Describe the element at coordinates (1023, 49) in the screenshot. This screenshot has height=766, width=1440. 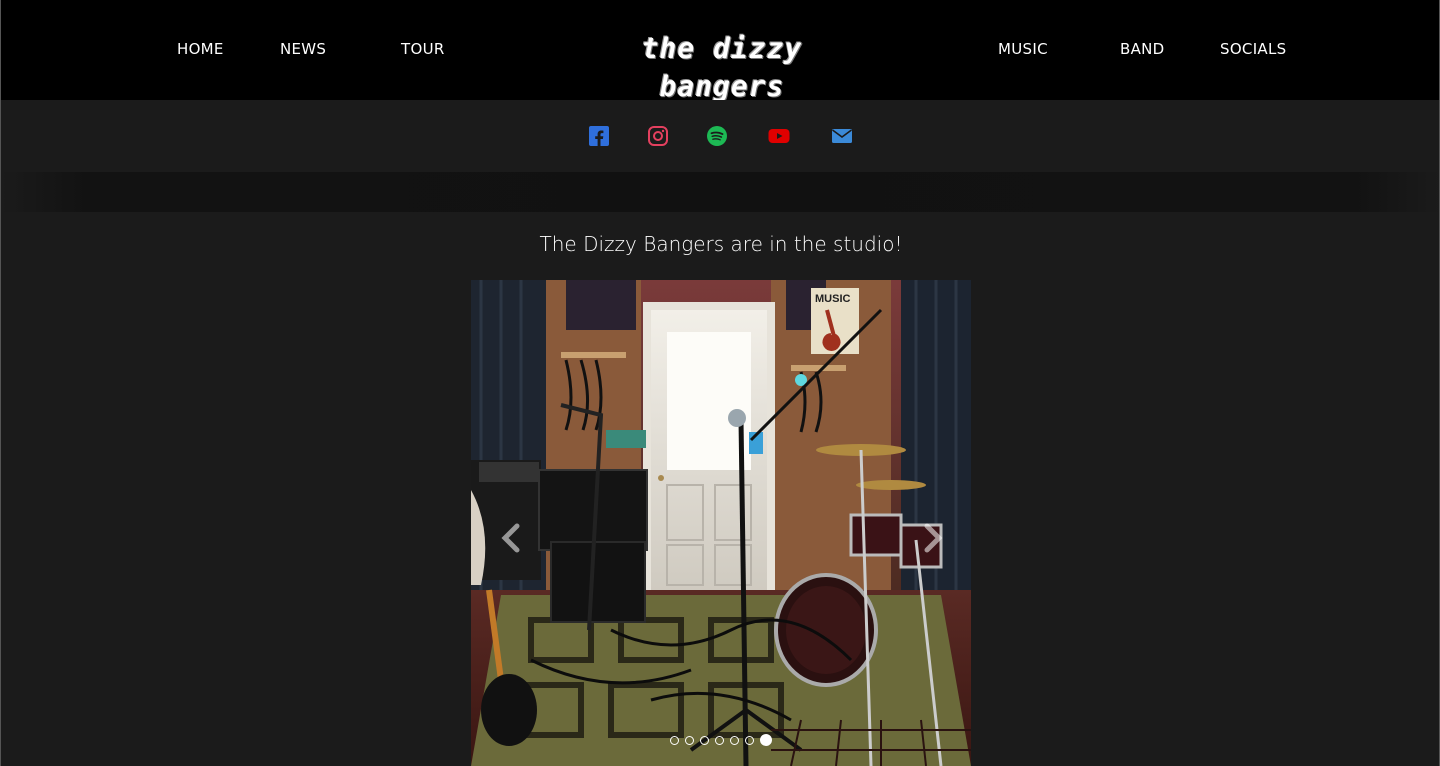
I see `nav-music: MUSIC` at that location.